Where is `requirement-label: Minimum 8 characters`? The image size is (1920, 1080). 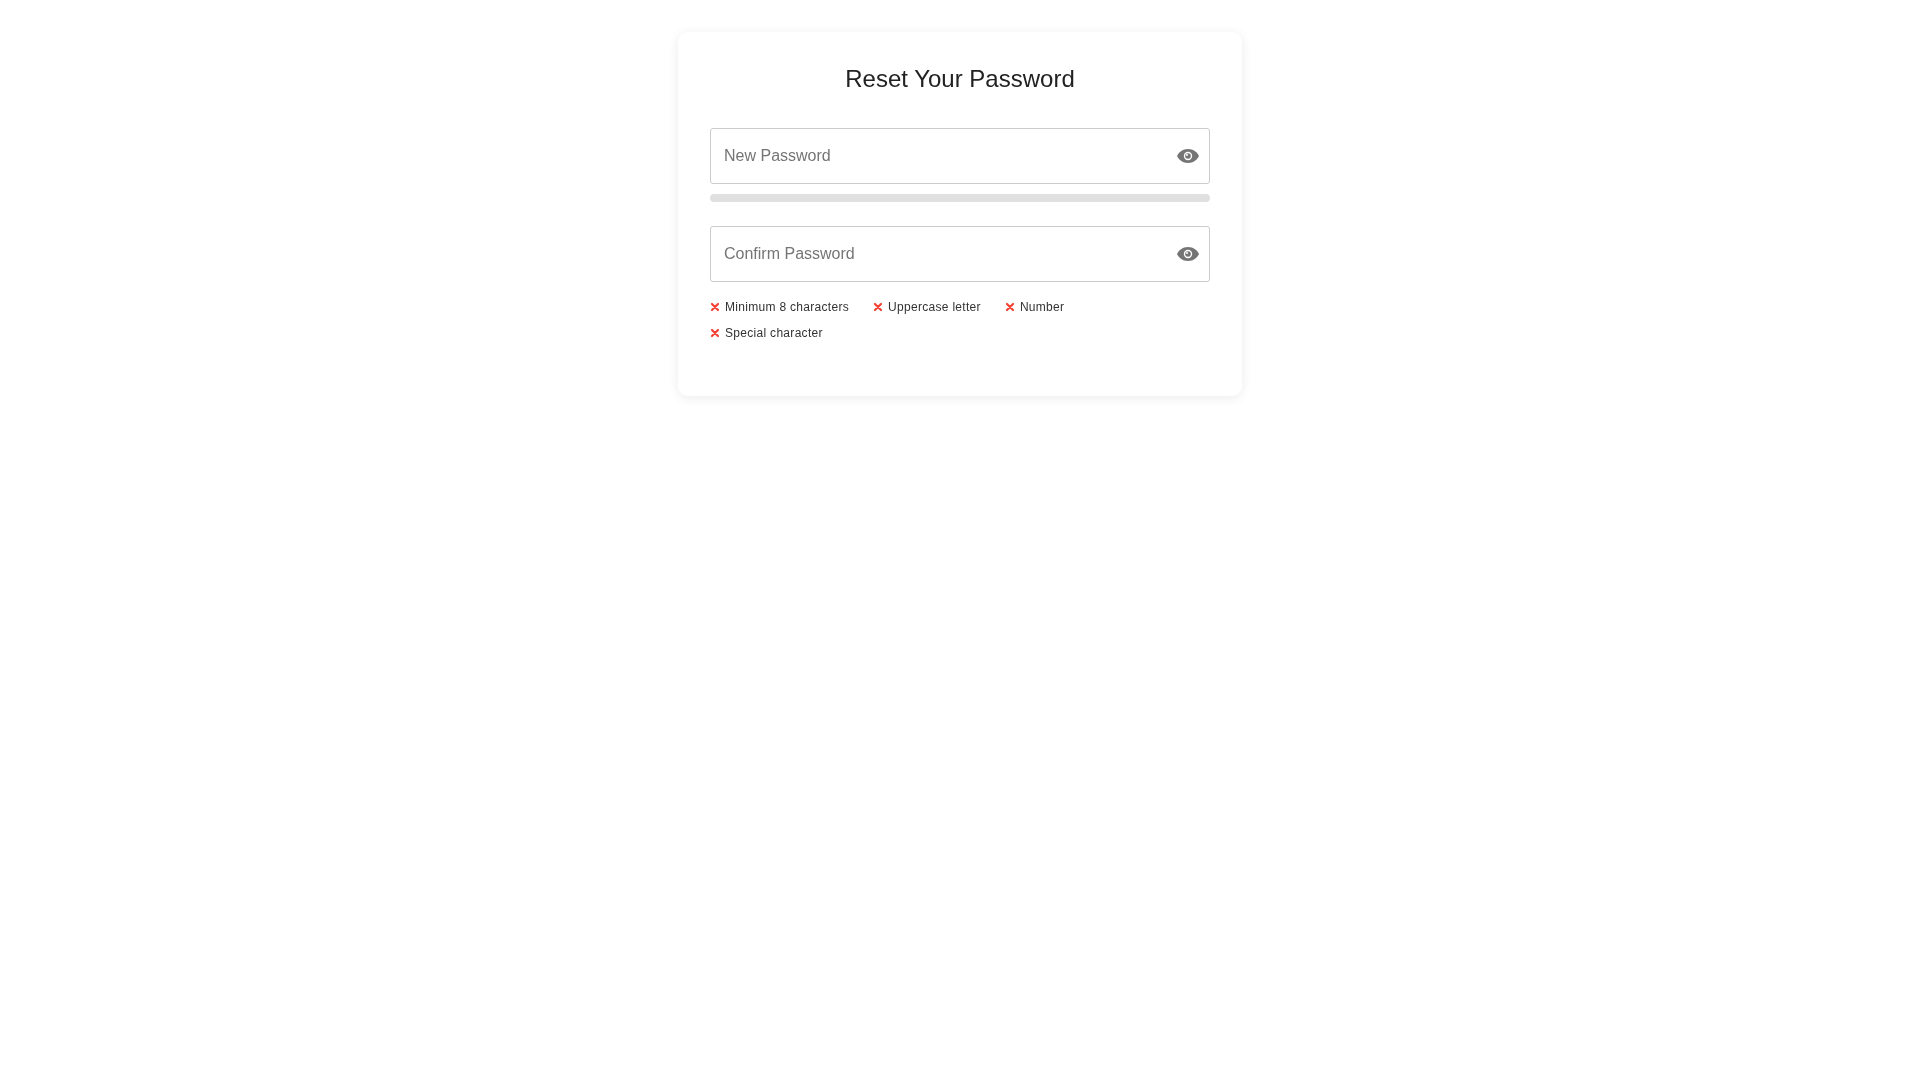 requirement-label: Minimum 8 characters is located at coordinates (787, 307).